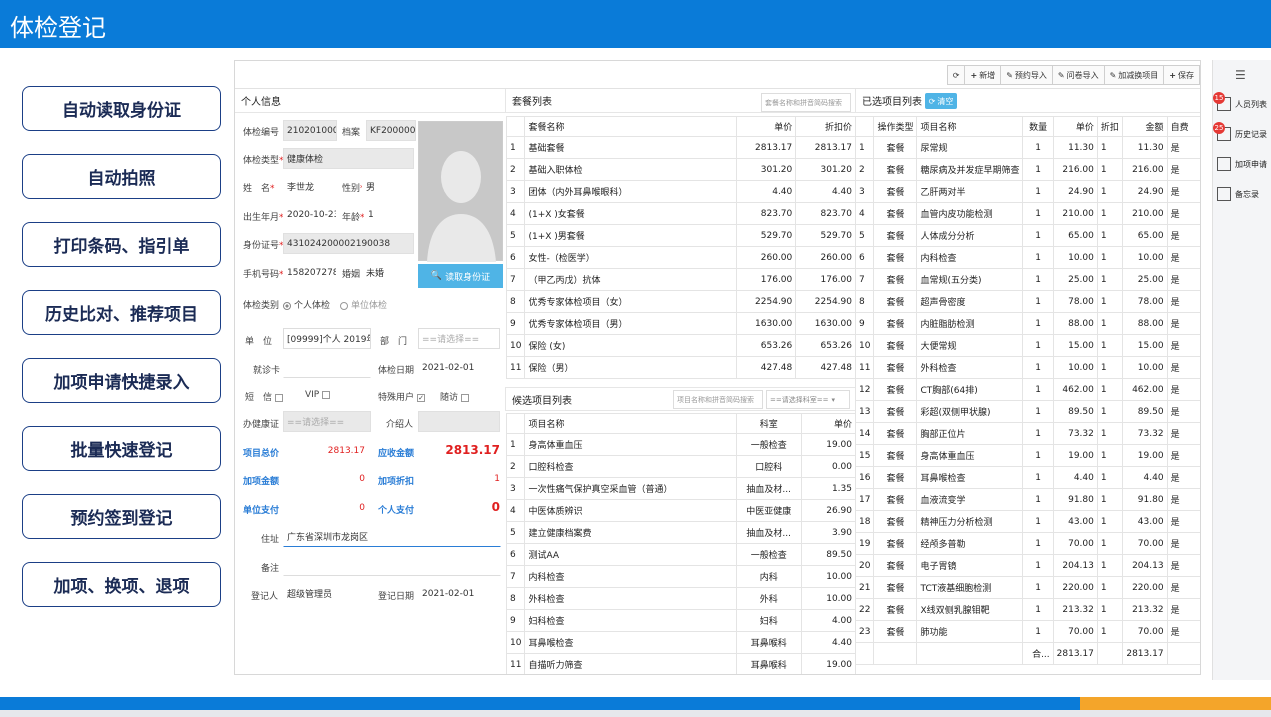 This screenshot has width=1271, height=717. What do you see at coordinates (1027, 323) in the screenshot?
I see `selected-row: 9 套餐 内脏脂肪检测 1 88.00 1 88.00 是` at bounding box center [1027, 323].